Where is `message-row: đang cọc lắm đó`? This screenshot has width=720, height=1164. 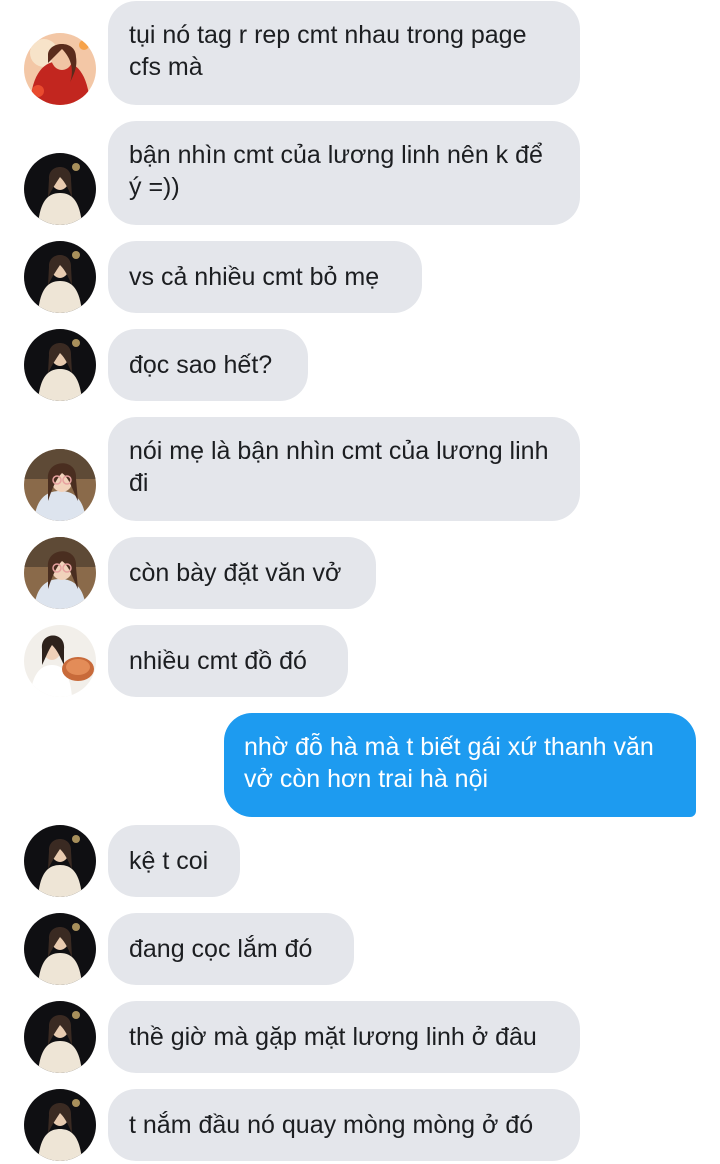 message-row: đang cọc lắm đó is located at coordinates (360, 948).